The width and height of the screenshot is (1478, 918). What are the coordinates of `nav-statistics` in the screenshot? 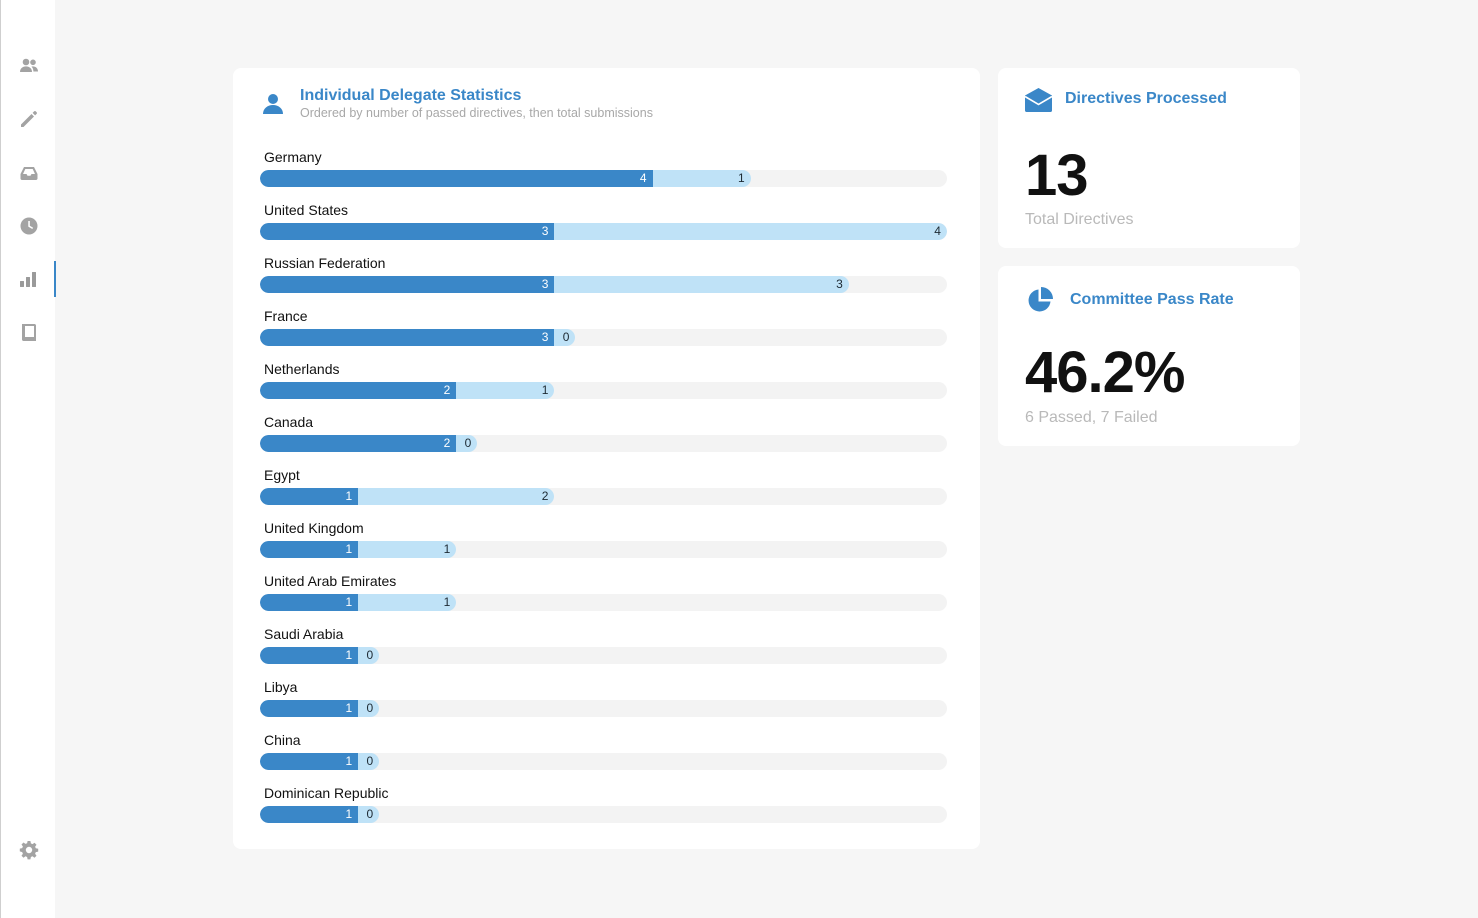 It's located at (28, 279).